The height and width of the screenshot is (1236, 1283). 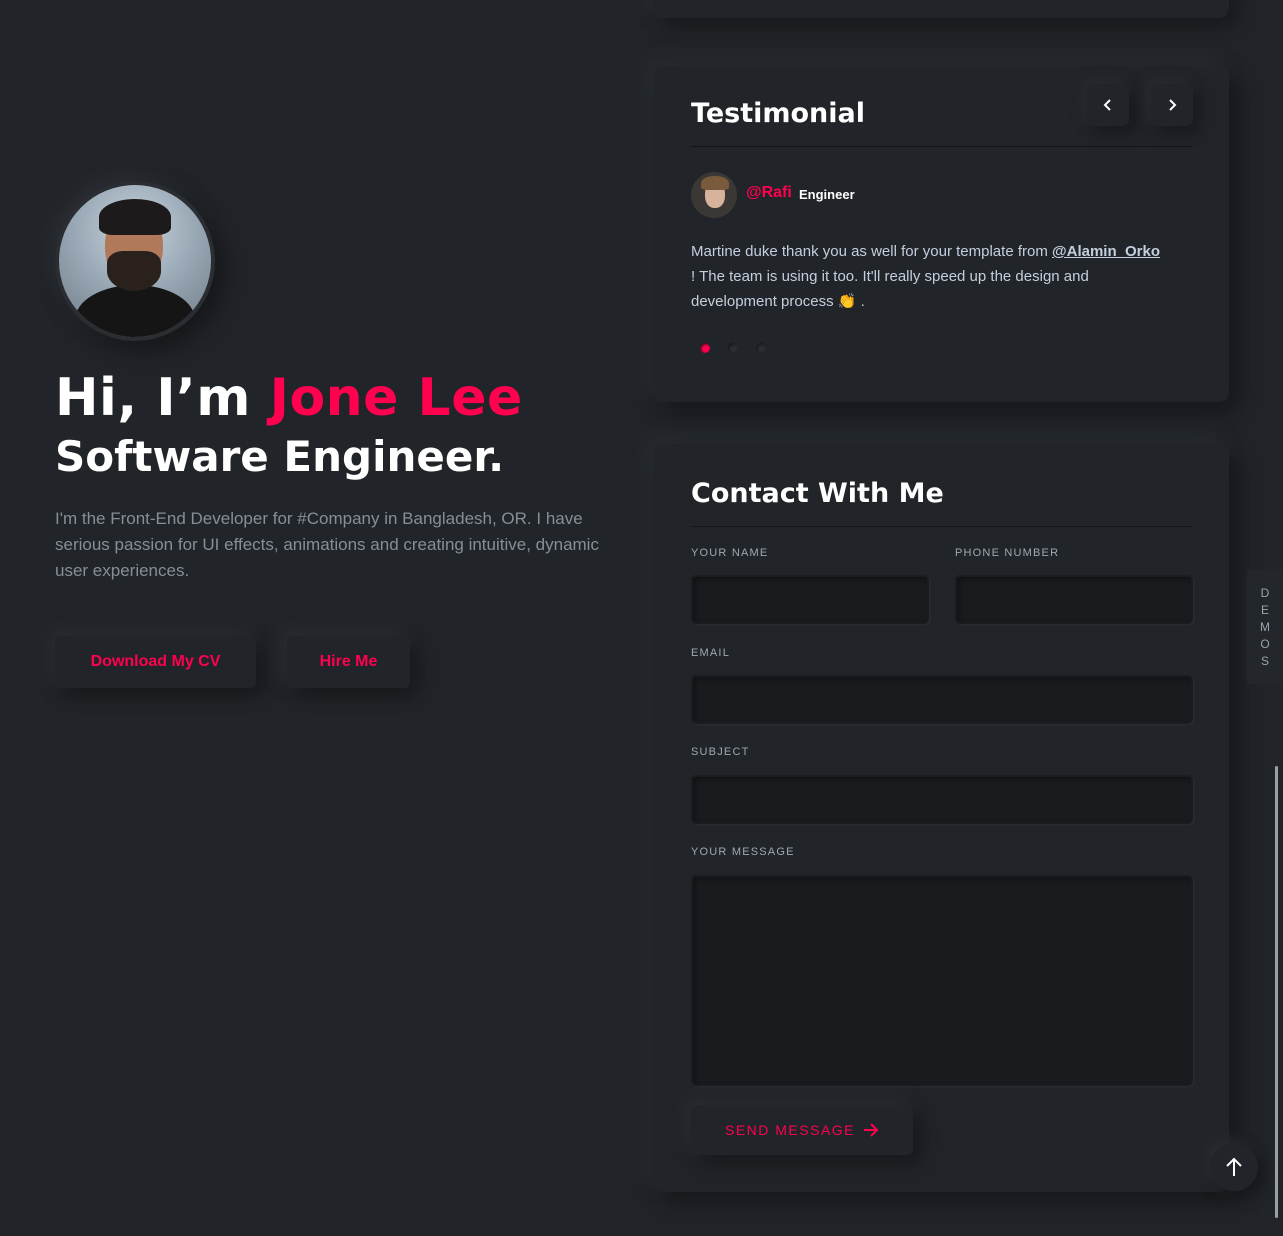 What do you see at coordinates (778, 113) in the screenshot?
I see `testimonial-title: Testimonial` at bounding box center [778, 113].